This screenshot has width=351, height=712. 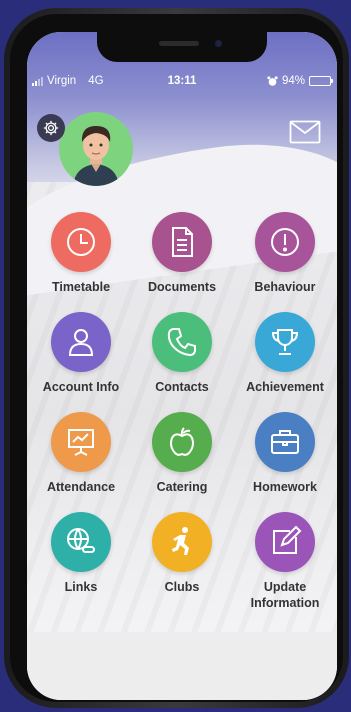 I want to click on exclamation-icon, so click(x=285, y=242).